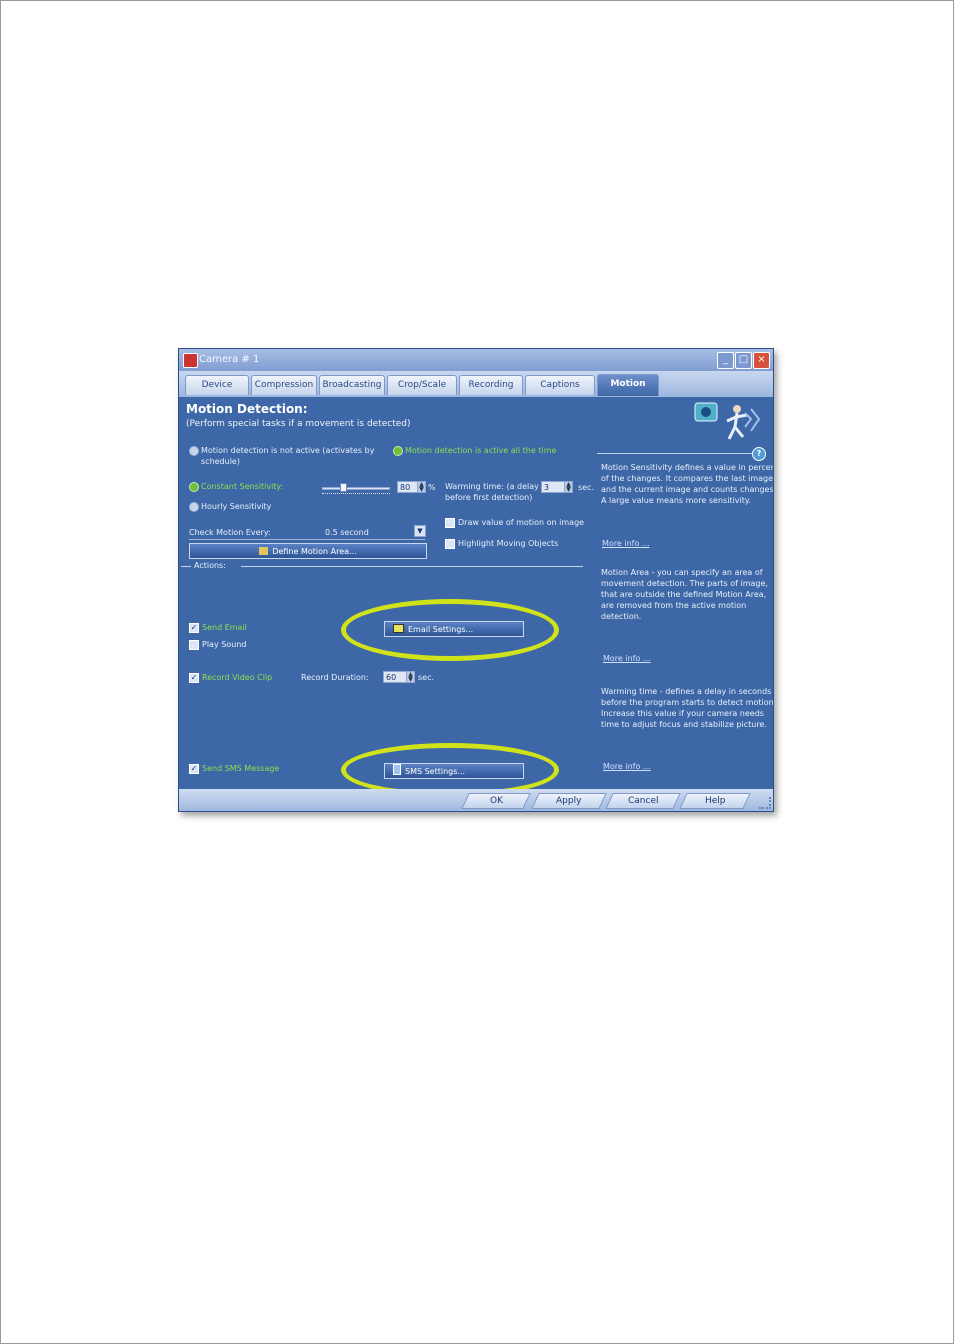 The image size is (954, 1344). I want to click on sensitivity-unit: %, so click(432, 487).